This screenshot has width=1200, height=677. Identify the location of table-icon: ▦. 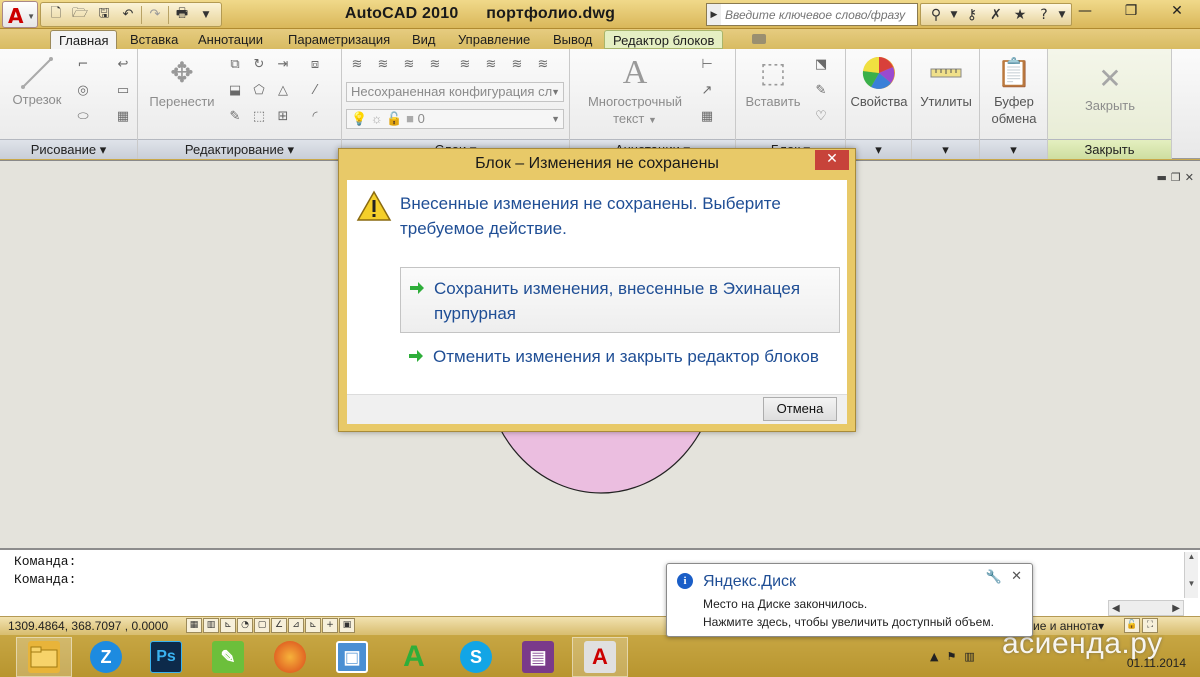
(707, 117).